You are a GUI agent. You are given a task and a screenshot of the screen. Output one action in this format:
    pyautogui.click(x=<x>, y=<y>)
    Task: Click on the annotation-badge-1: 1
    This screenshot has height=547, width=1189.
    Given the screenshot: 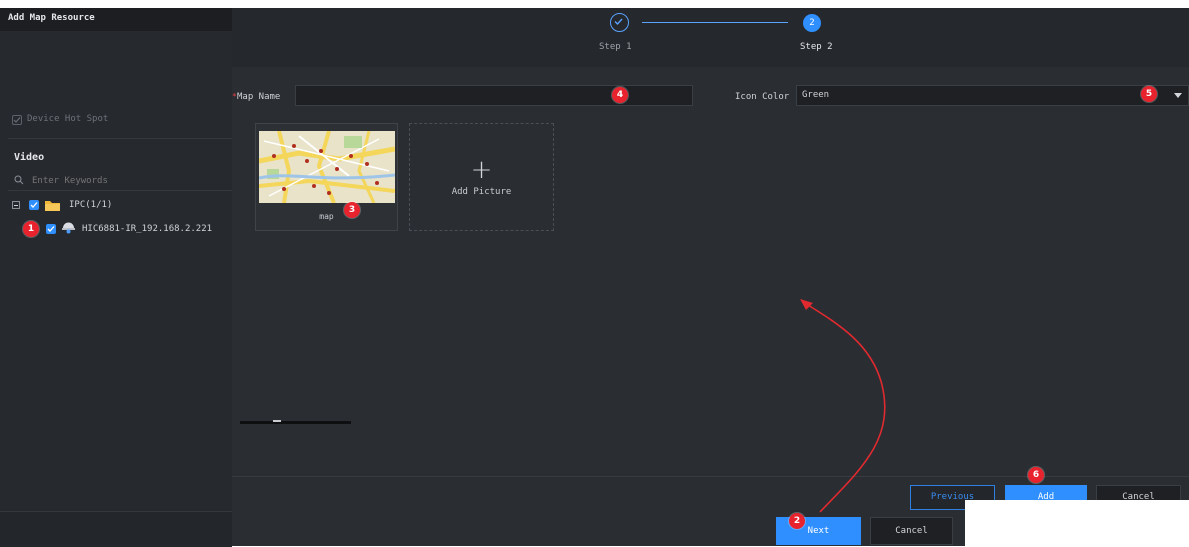 What is the action you would take?
    pyautogui.click(x=31, y=229)
    